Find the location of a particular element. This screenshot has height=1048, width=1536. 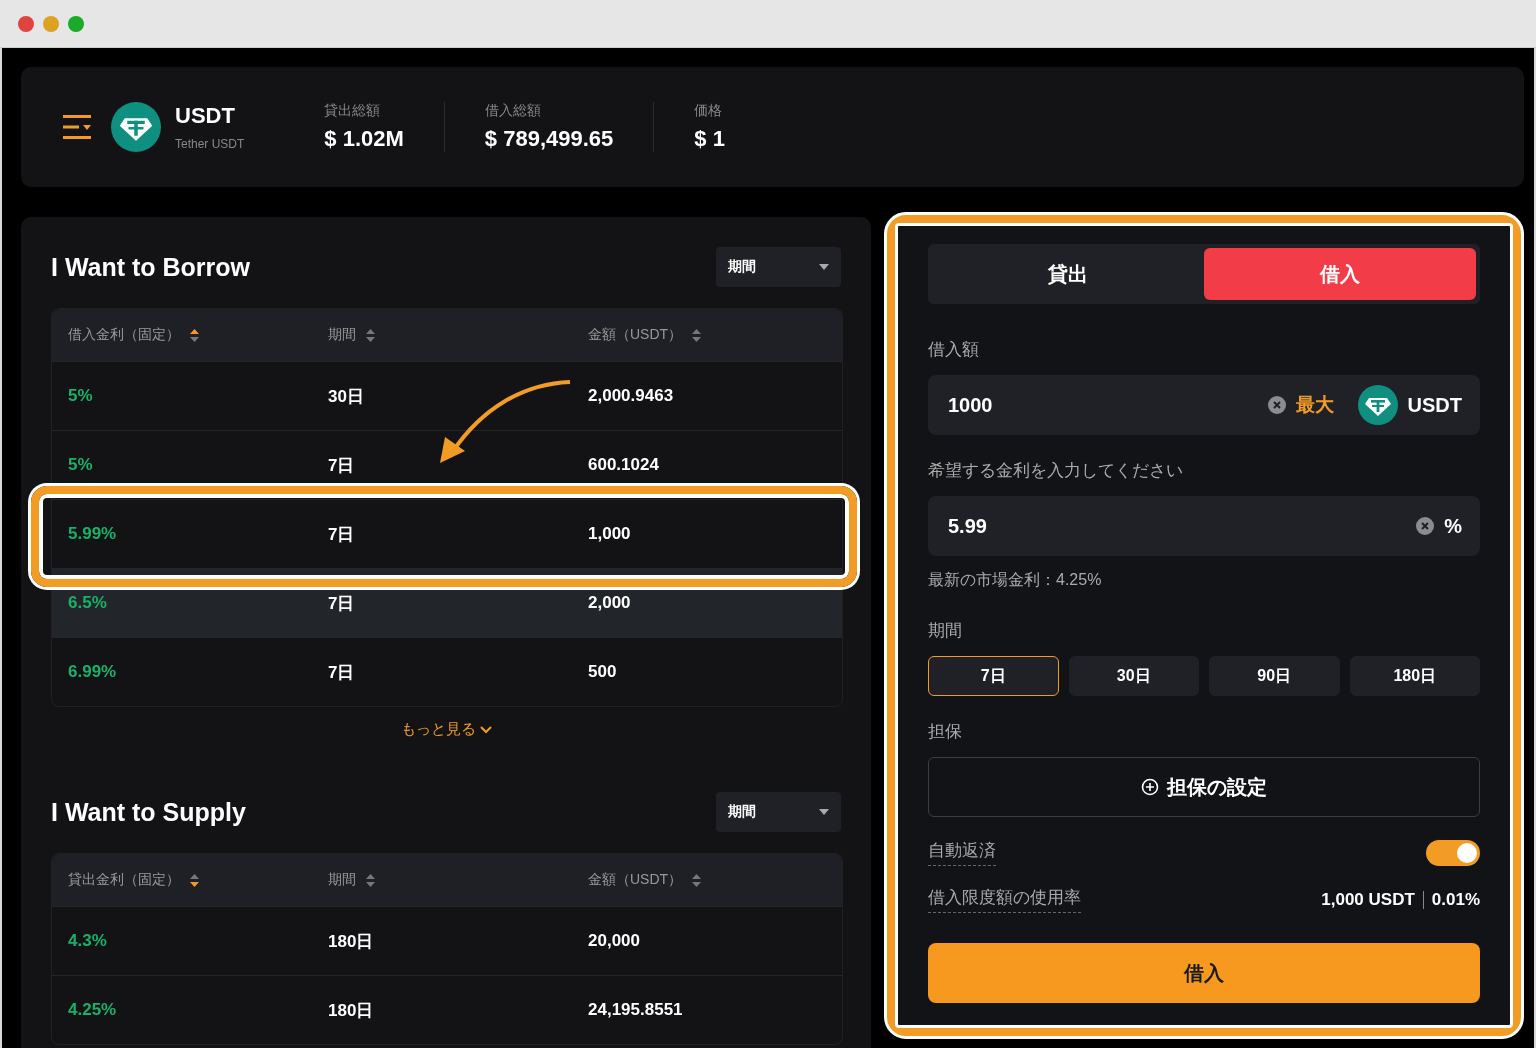

tab: 借入 is located at coordinates (1340, 274).